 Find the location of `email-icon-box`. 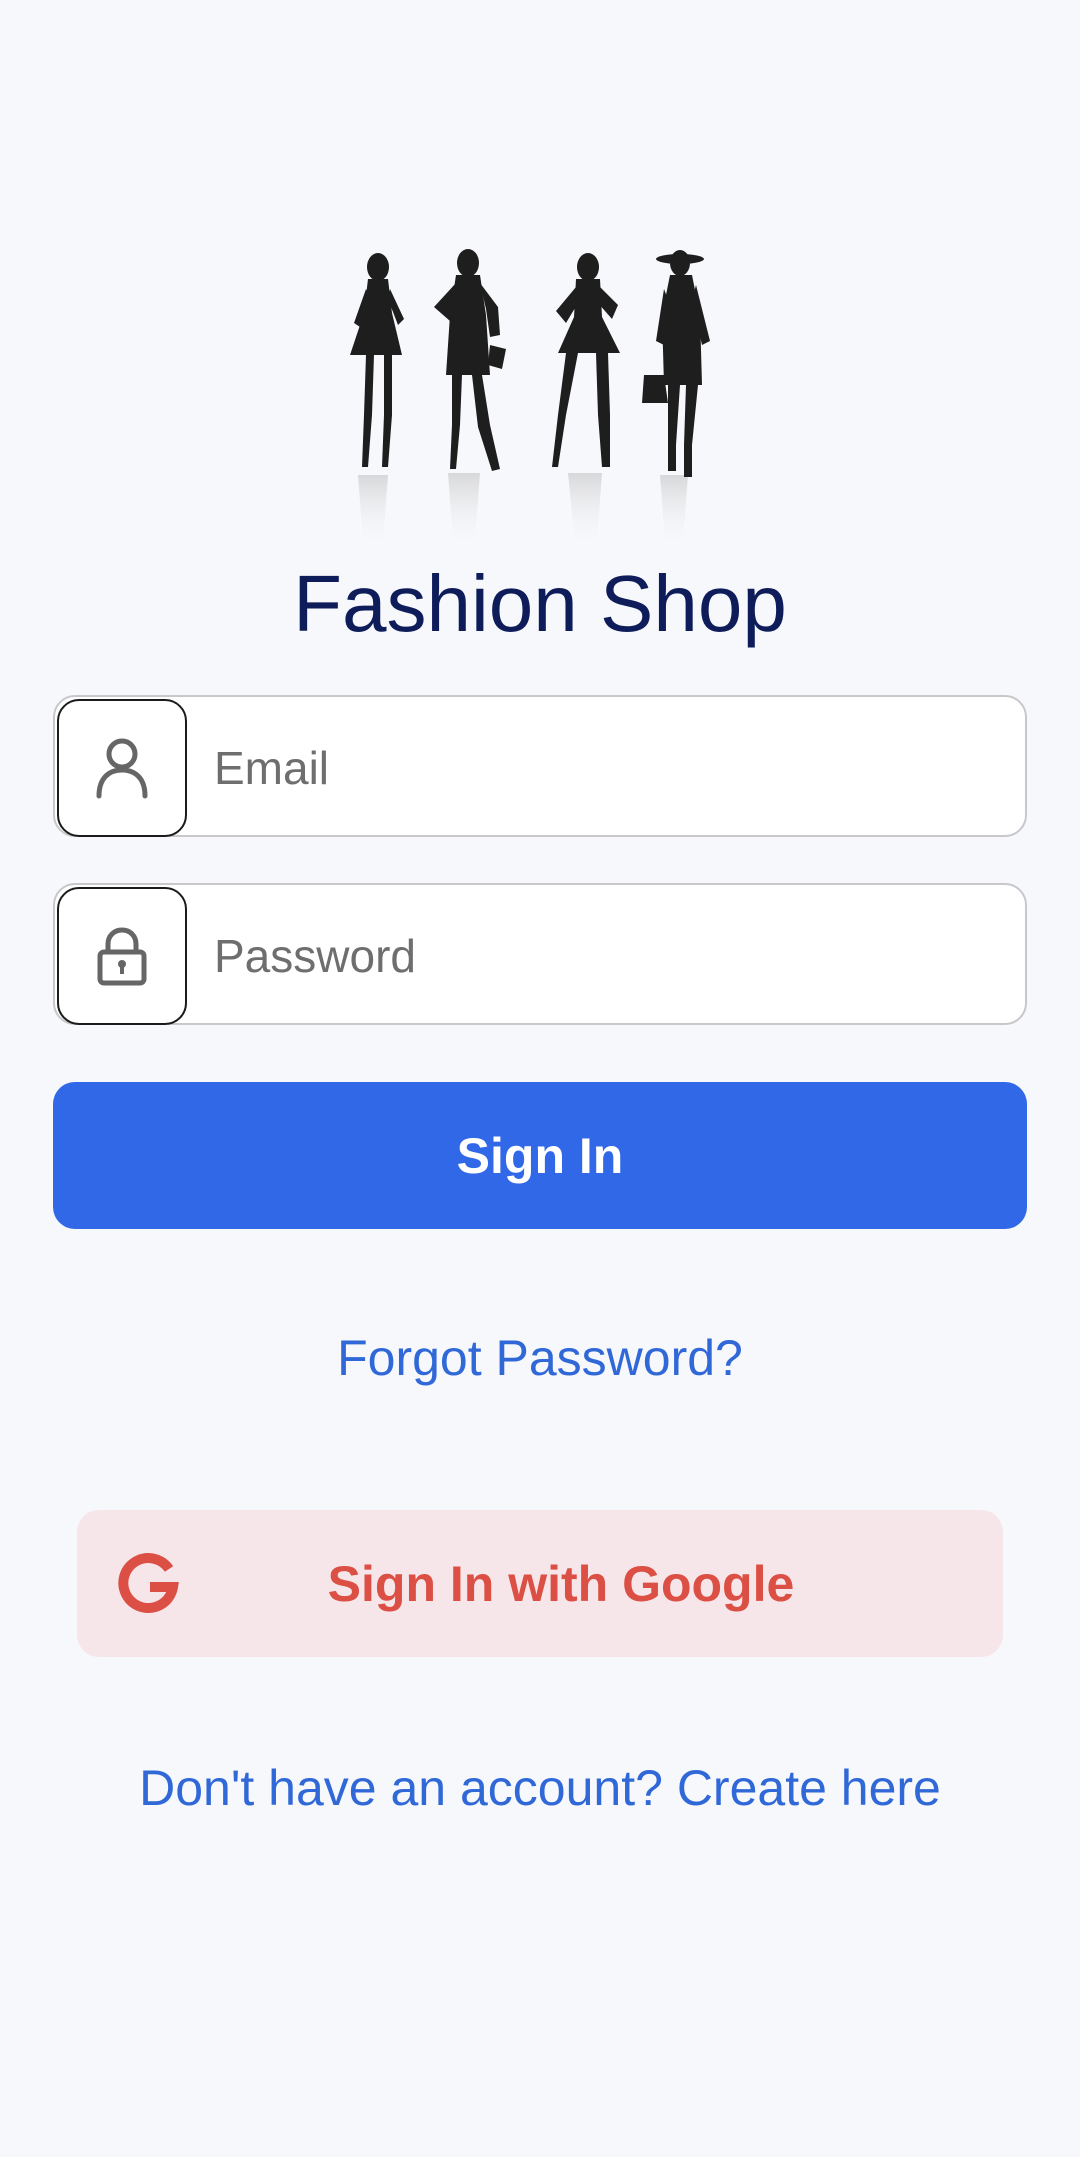

email-icon-box is located at coordinates (122, 768).